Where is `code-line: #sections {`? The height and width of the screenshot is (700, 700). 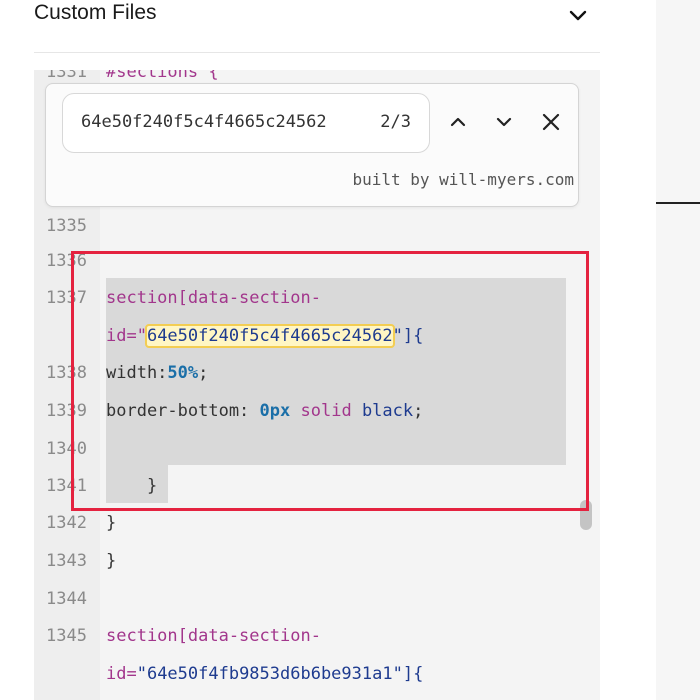
code-line: #sections { is located at coordinates (162, 76).